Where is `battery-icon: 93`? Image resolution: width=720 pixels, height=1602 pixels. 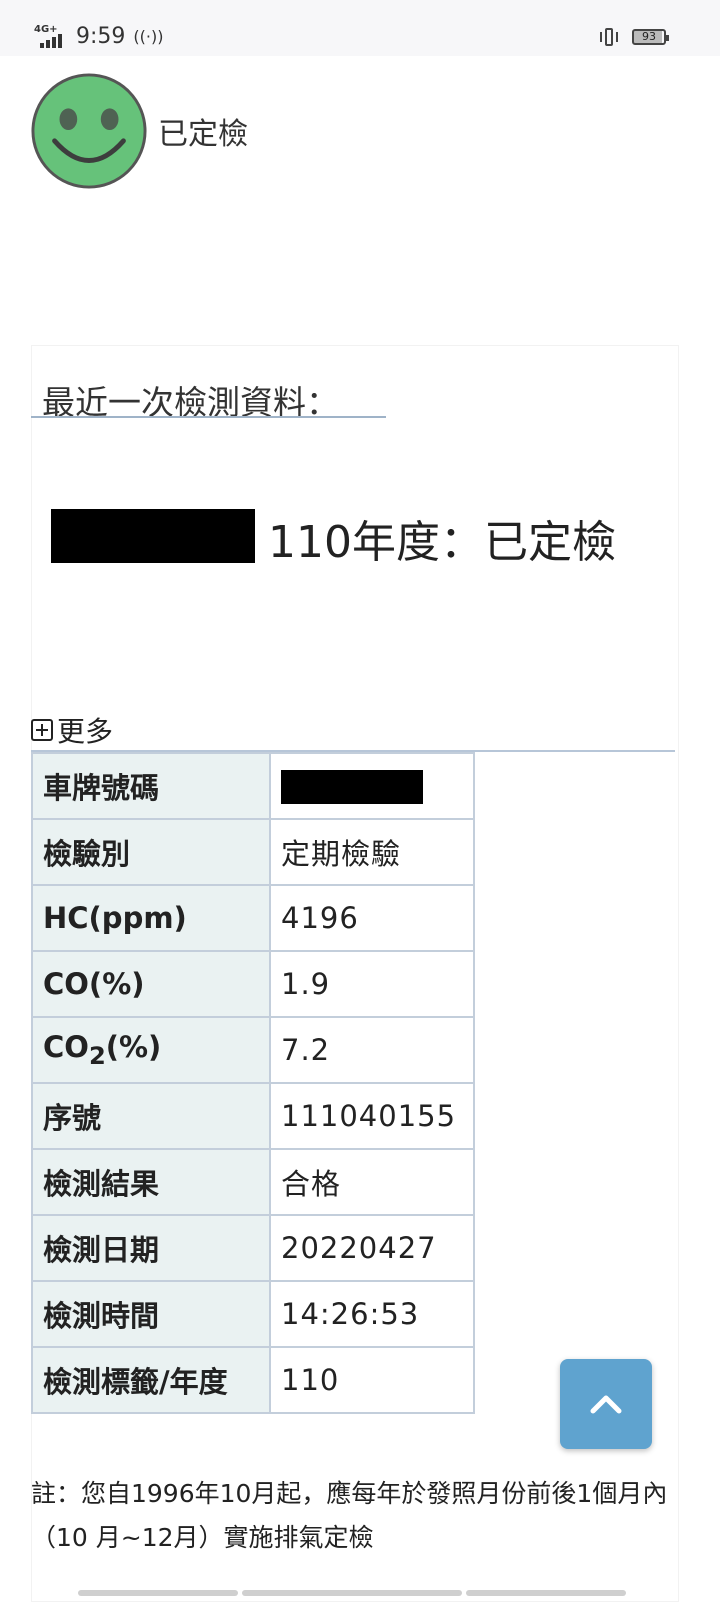 battery-icon: 93 is located at coordinates (650, 37).